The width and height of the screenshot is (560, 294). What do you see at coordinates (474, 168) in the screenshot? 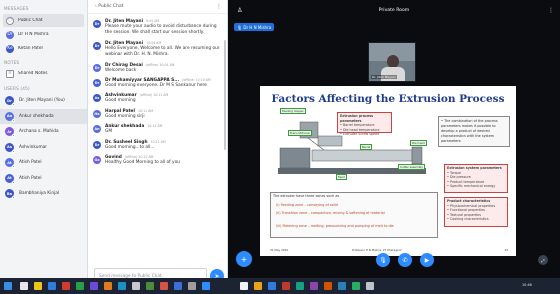
I see `box-heading: Extrusion system parameters` at bounding box center [474, 168].